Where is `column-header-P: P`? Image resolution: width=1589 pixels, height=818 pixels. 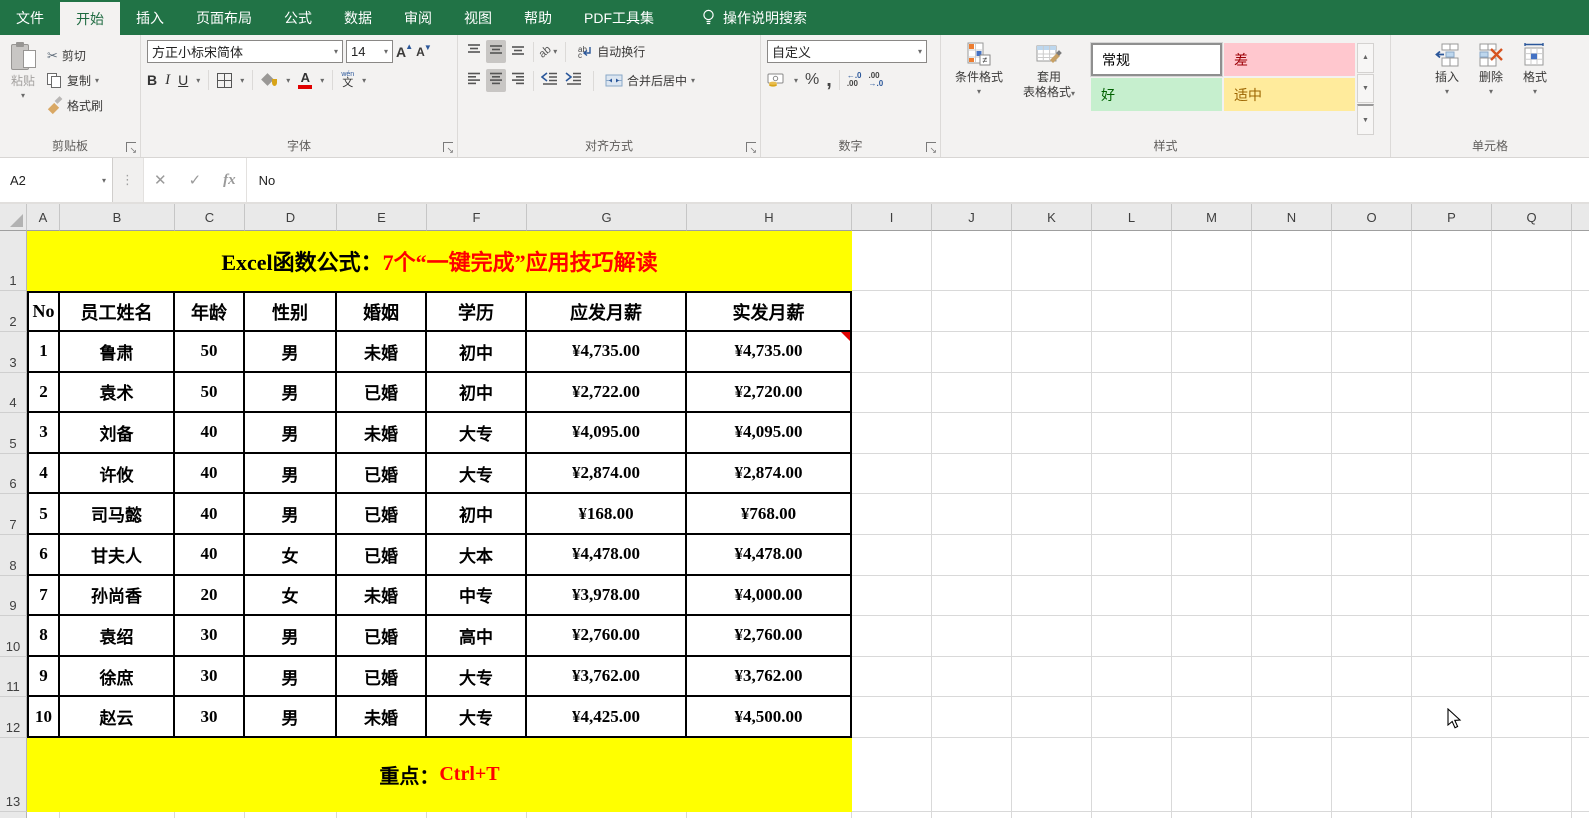
column-header-P: P is located at coordinates (1452, 217).